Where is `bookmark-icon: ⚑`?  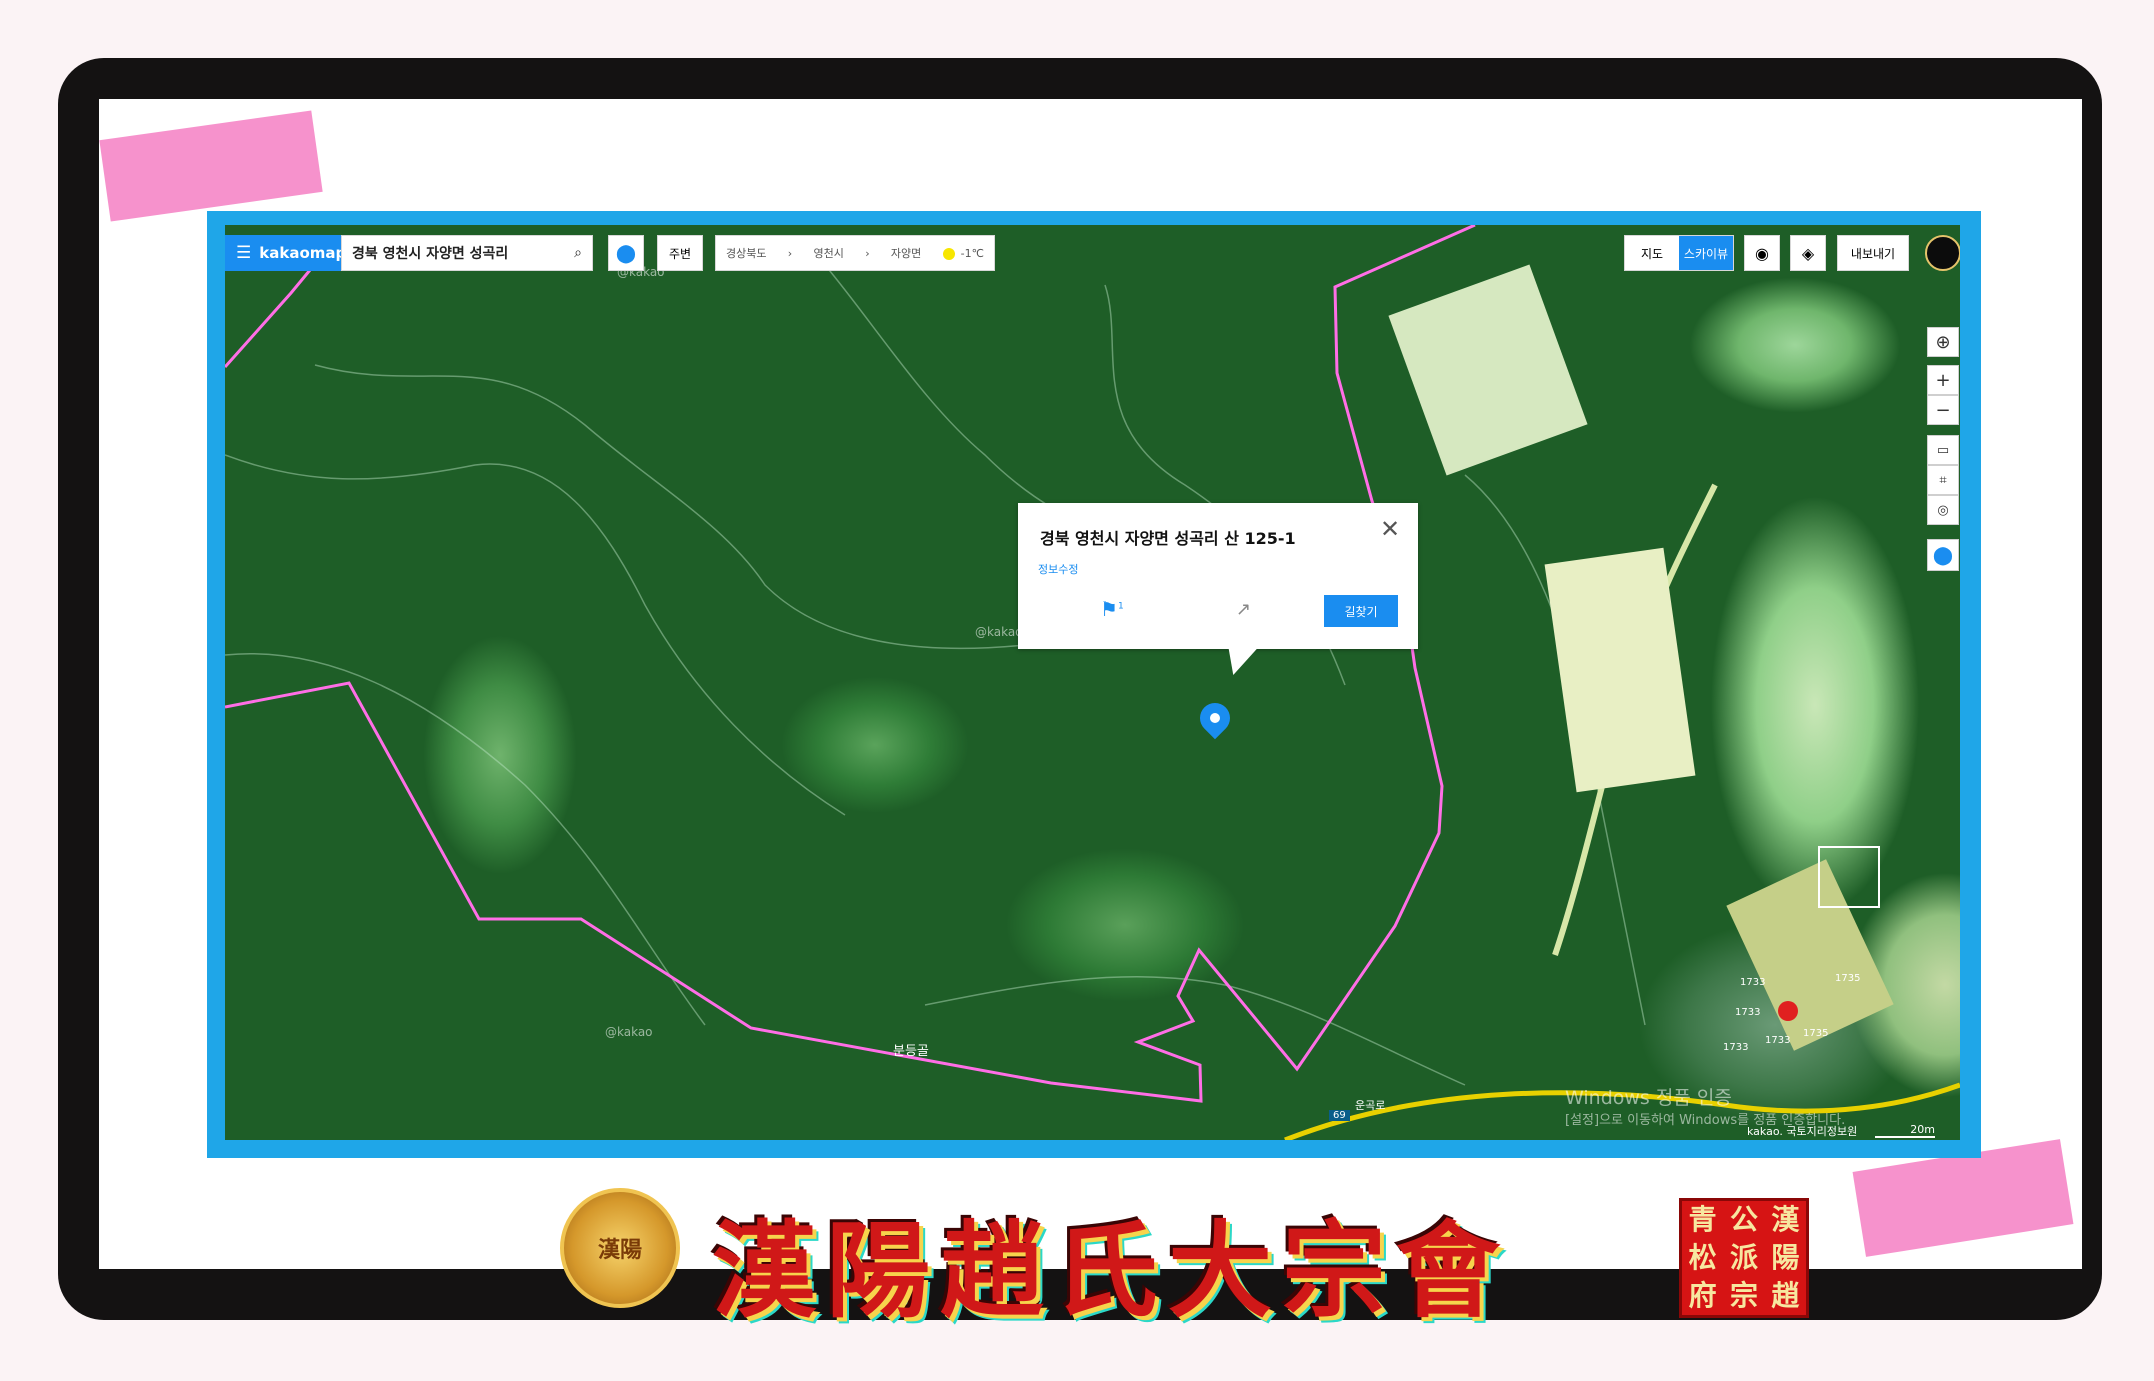
bookmark-icon: ⚑ is located at coordinates (1109, 609).